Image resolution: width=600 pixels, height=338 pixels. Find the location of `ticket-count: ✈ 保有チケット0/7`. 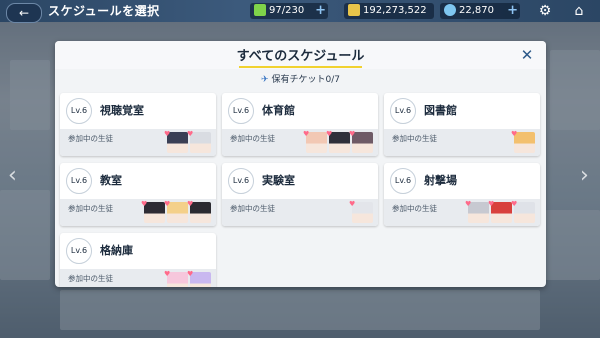

ticket-count: ✈ 保有チケット0/7 is located at coordinates (300, 80).